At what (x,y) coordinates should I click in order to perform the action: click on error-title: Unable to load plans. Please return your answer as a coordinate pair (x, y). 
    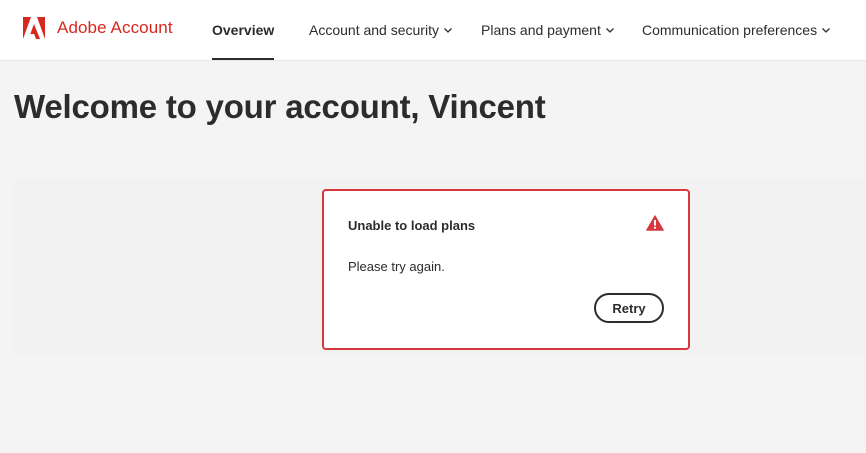
    Looking at the image, I should click on (412, 225).